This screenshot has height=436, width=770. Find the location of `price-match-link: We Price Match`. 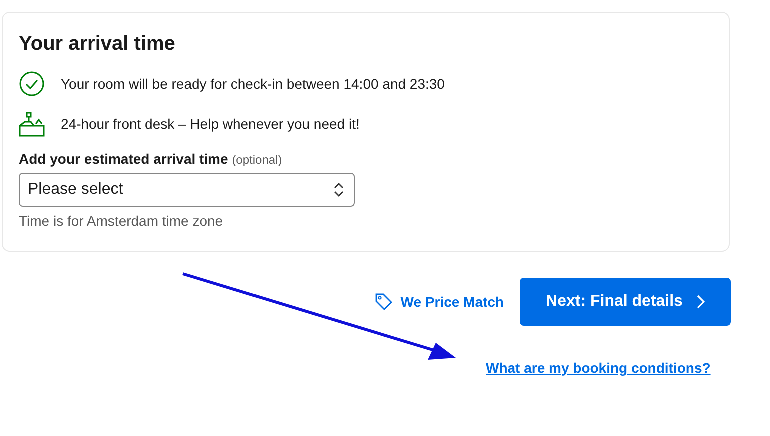

price-match-link: We Price Match is located at coordinates (439, 302).